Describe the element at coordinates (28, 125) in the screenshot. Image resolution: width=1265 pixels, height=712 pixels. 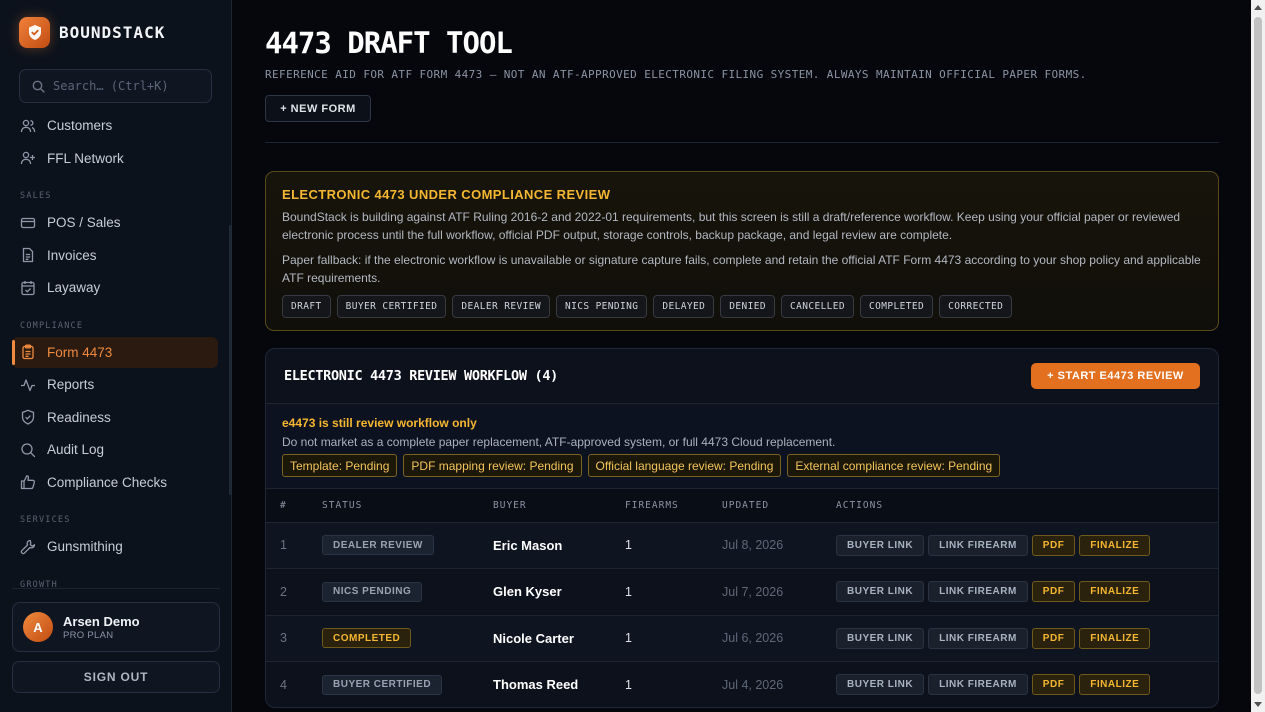
I see `users-icon` at that location.